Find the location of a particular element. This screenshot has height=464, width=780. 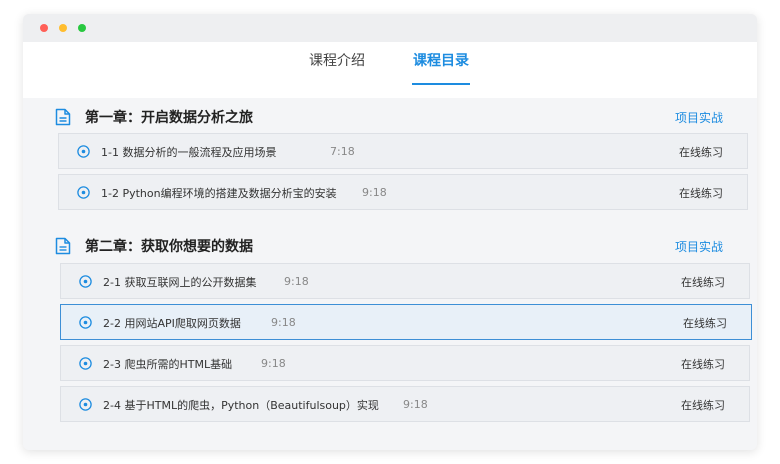

lesson-row-2-1: 2-1 获取互联网上的公开数据集 9:18 在线练习 is located at coordinates (405, 281).